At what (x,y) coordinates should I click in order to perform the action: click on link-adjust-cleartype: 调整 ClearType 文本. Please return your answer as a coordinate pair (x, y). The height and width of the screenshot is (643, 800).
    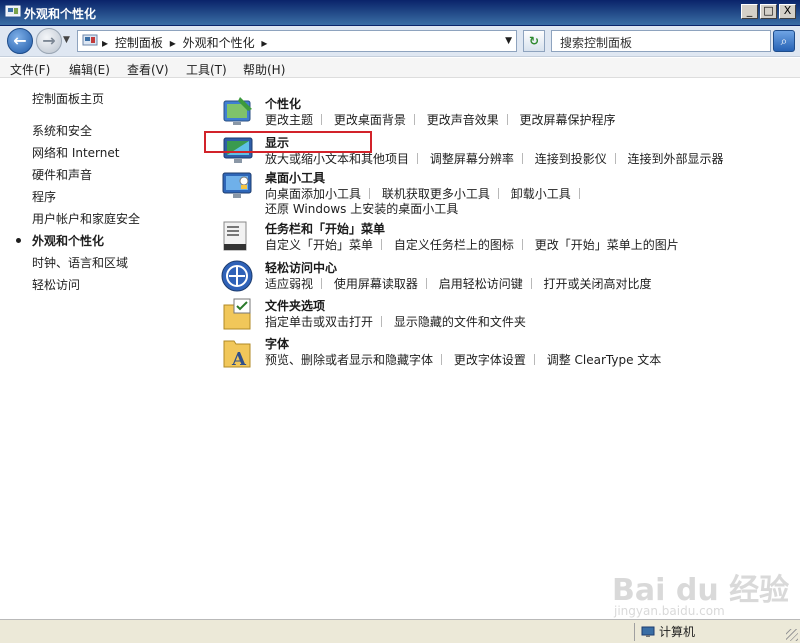
    Looking at the image, I should click on (604, 360).